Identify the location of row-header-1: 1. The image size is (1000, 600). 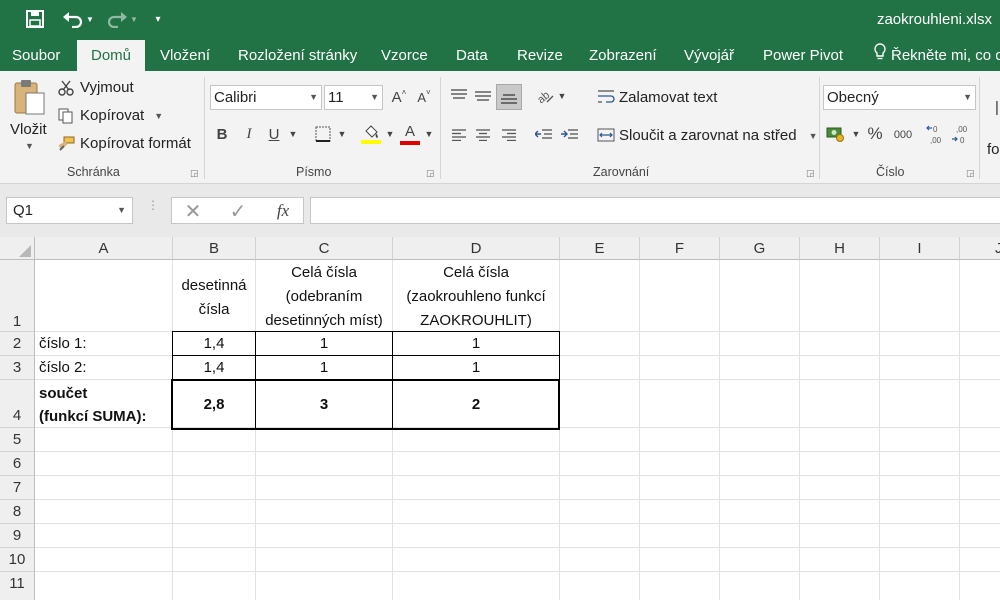
(17, 296).